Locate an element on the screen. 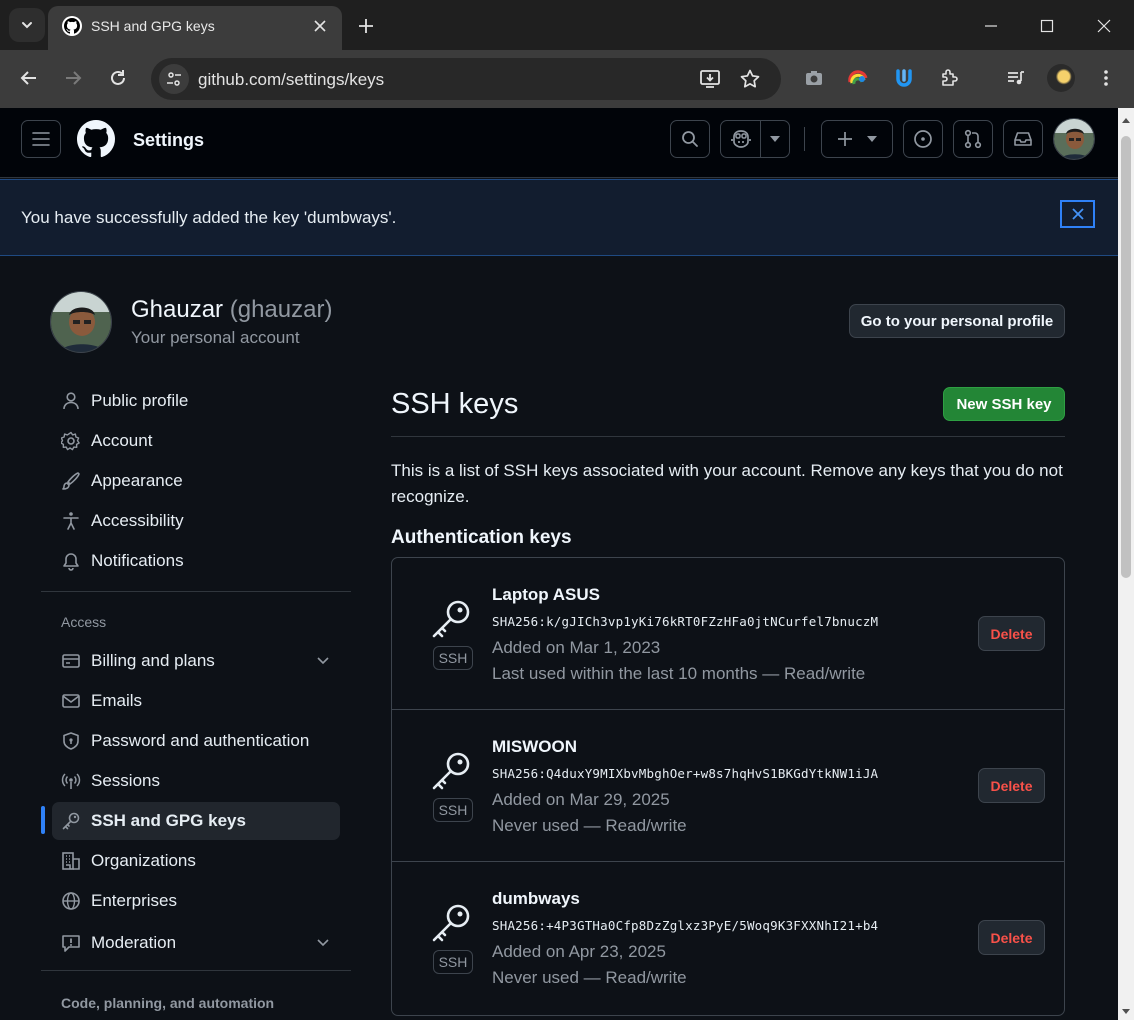 This screenshot has height=1020, width=1134. sidebar-item-label: Billing and plans is located at coordinates (153, 660).